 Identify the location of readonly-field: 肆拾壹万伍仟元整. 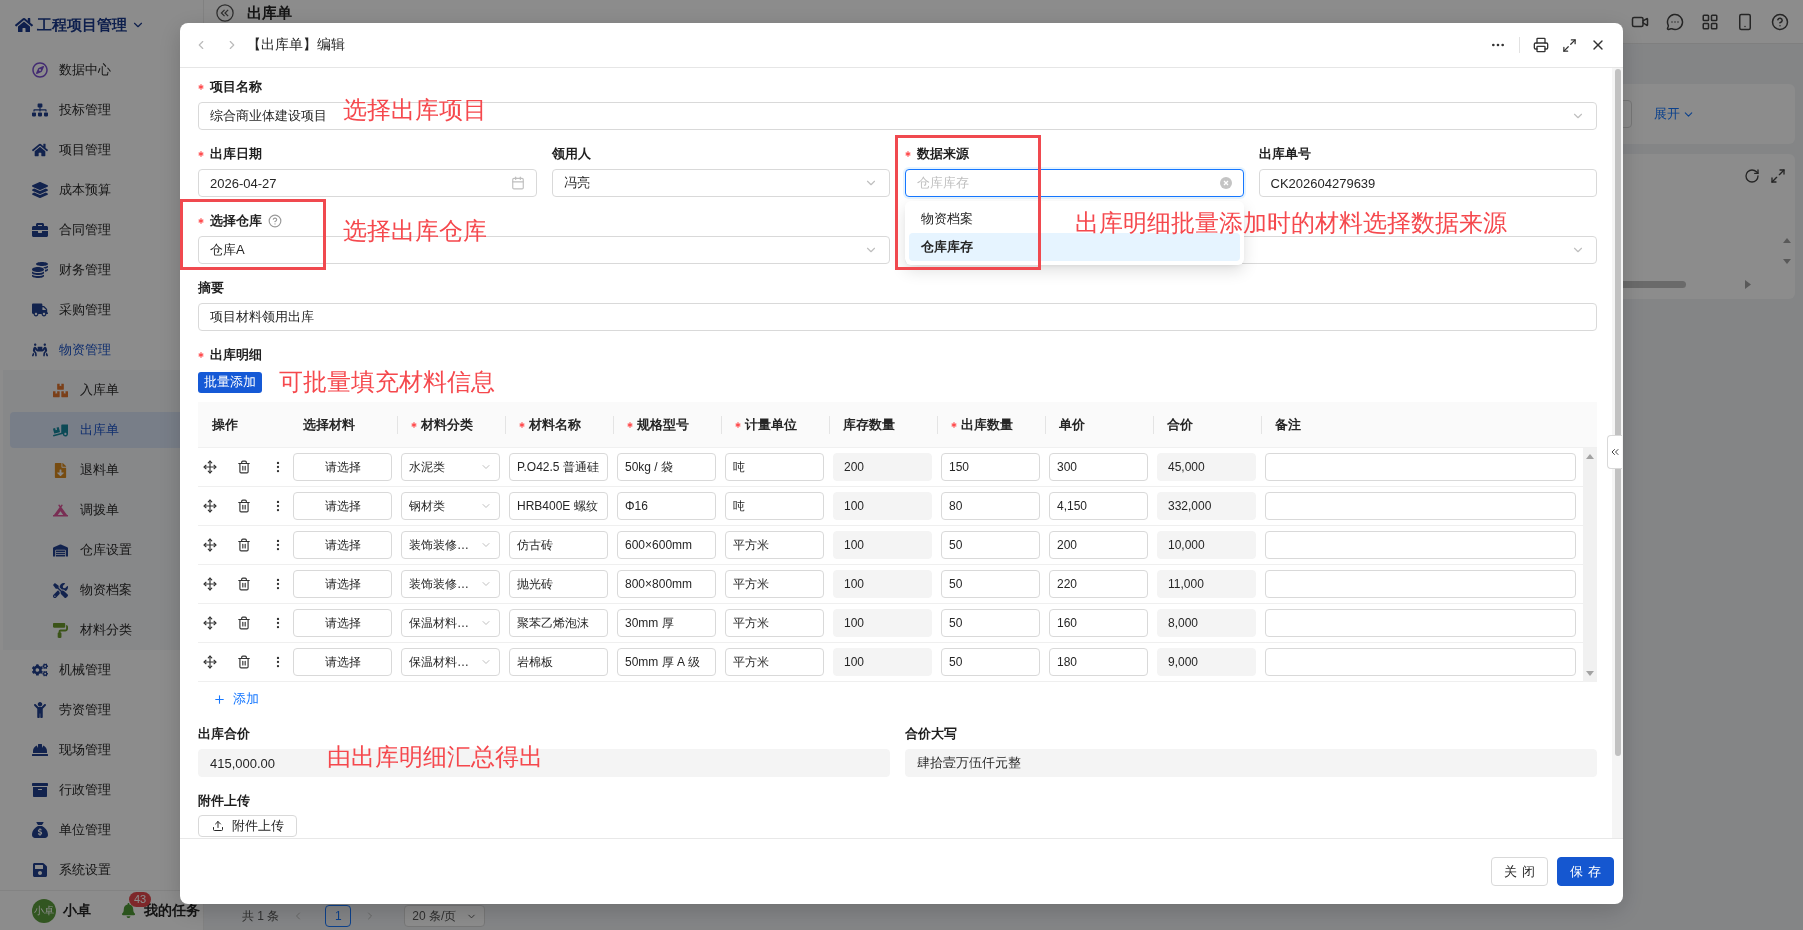
(1251, 763).